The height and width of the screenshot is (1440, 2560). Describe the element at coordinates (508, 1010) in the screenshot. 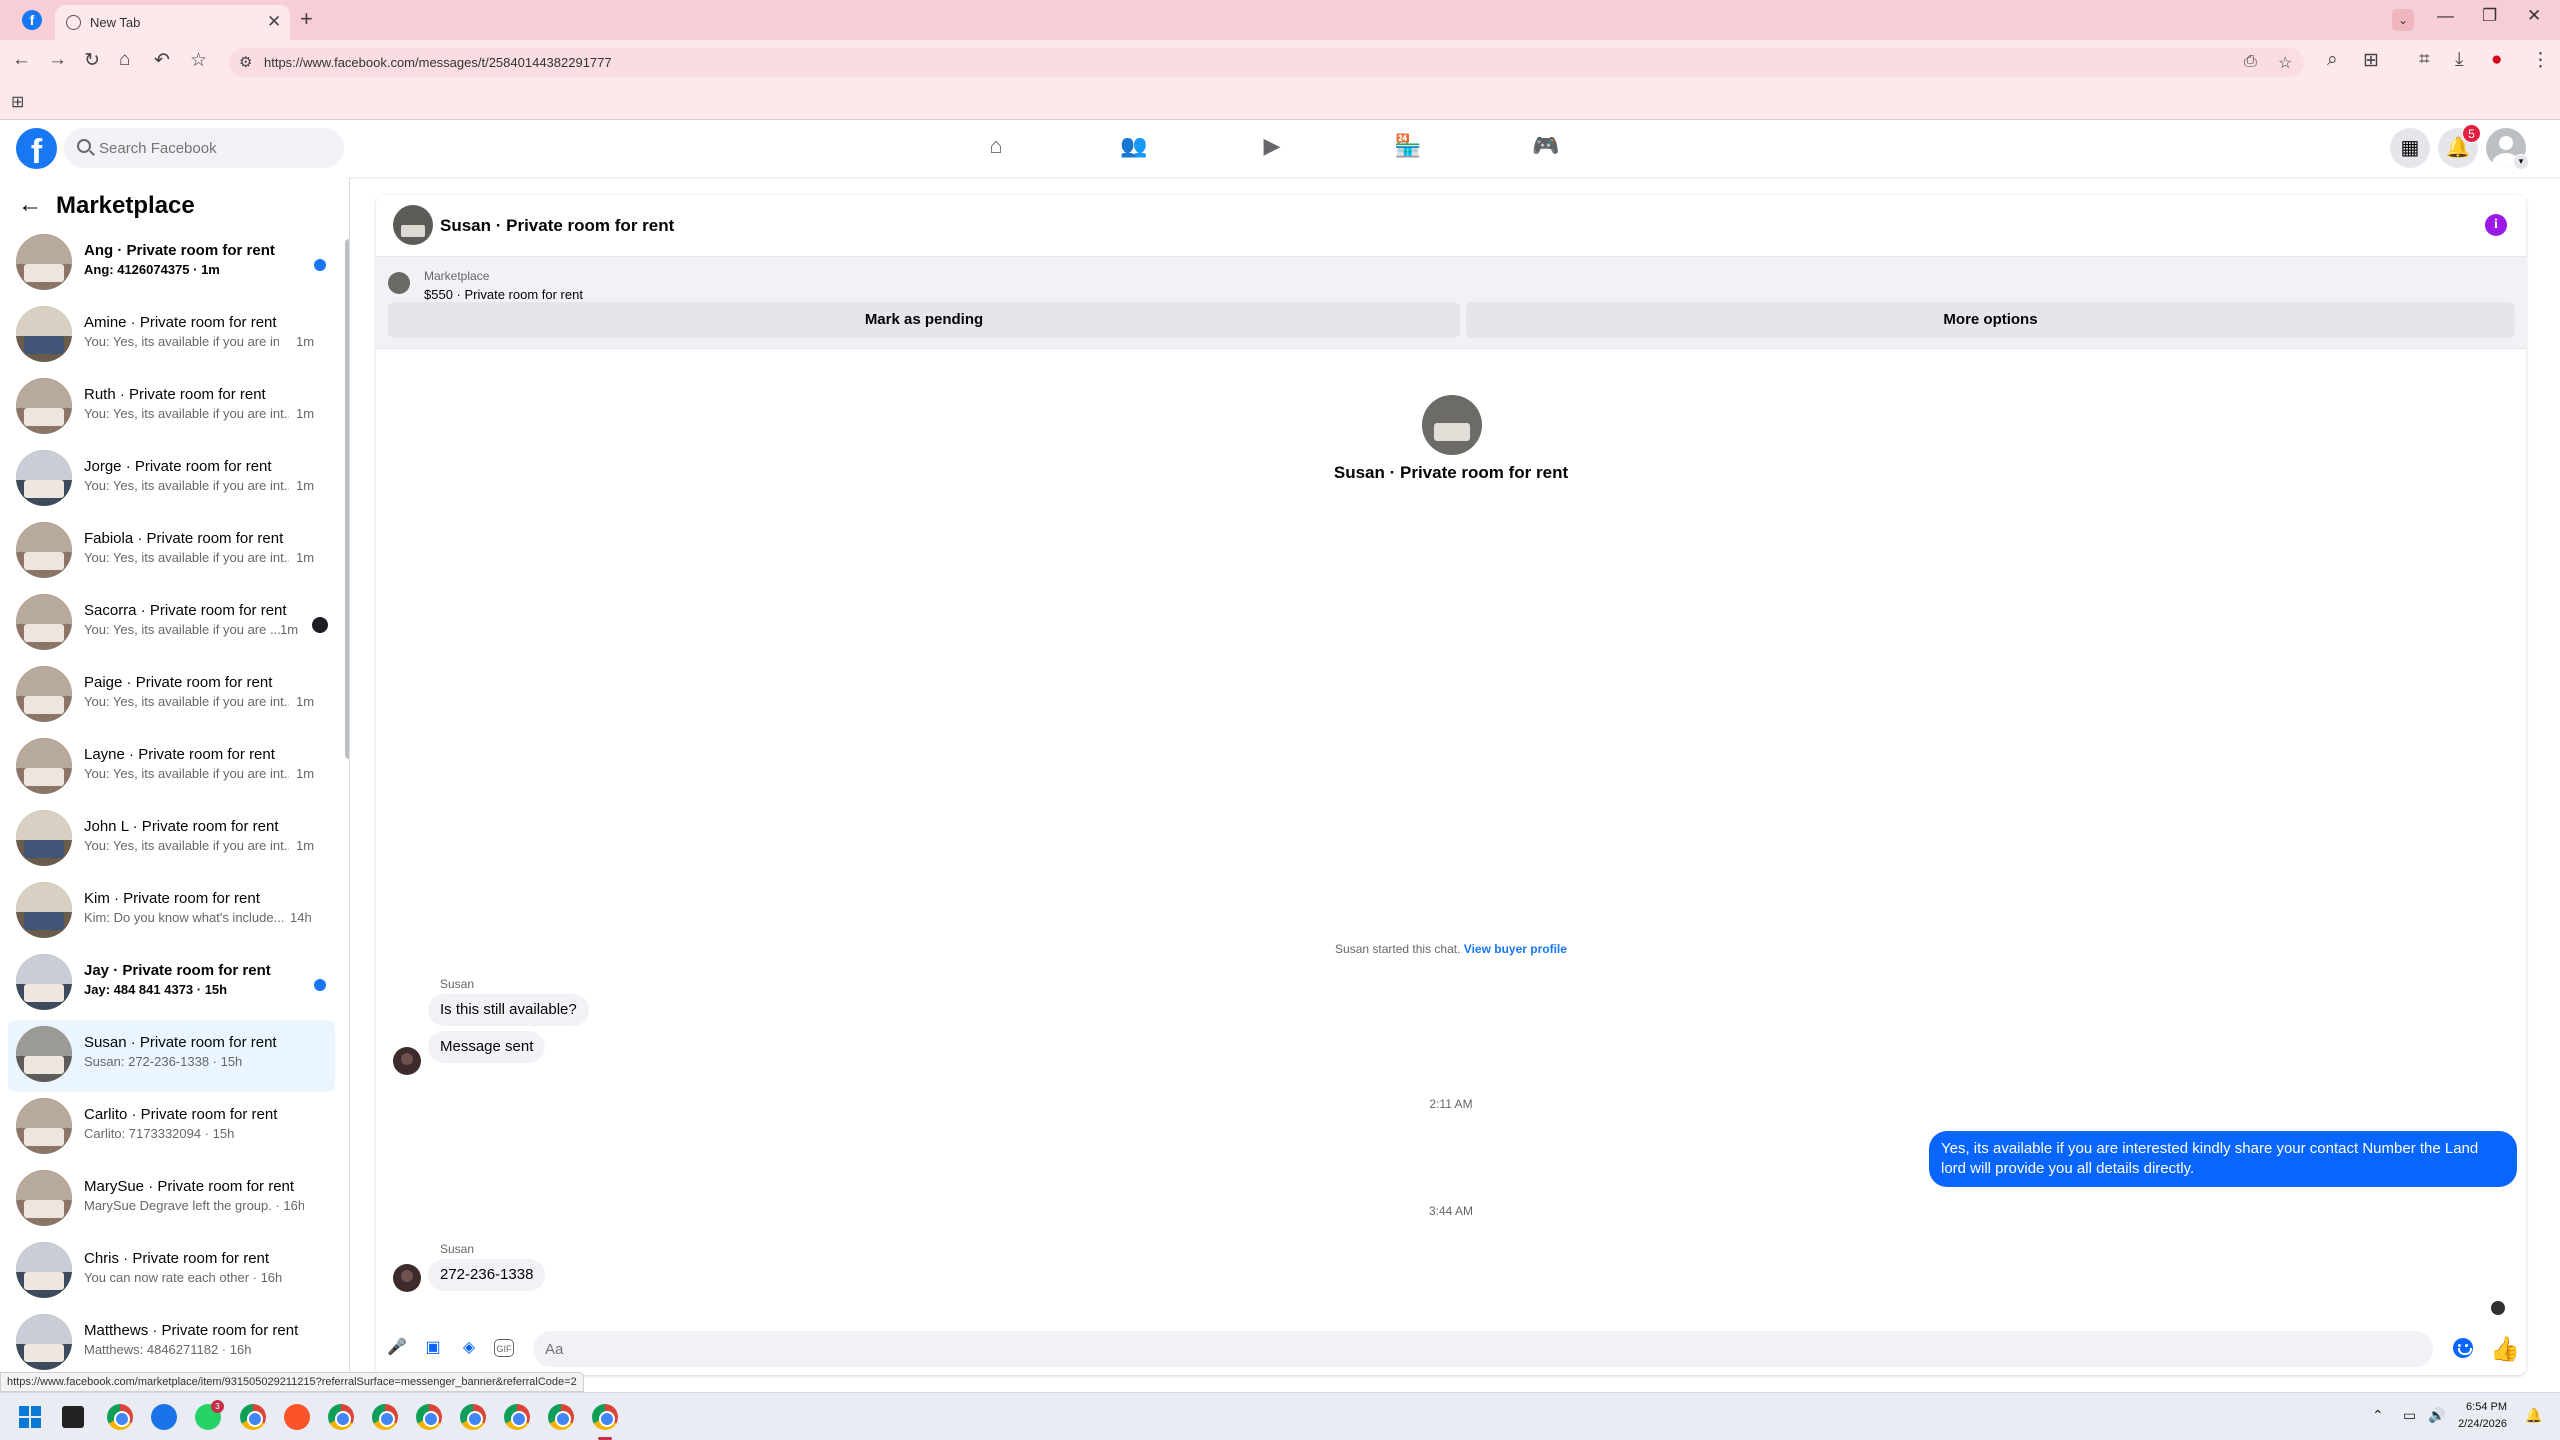

I see `message-bubble: Is this still available?` at that location.